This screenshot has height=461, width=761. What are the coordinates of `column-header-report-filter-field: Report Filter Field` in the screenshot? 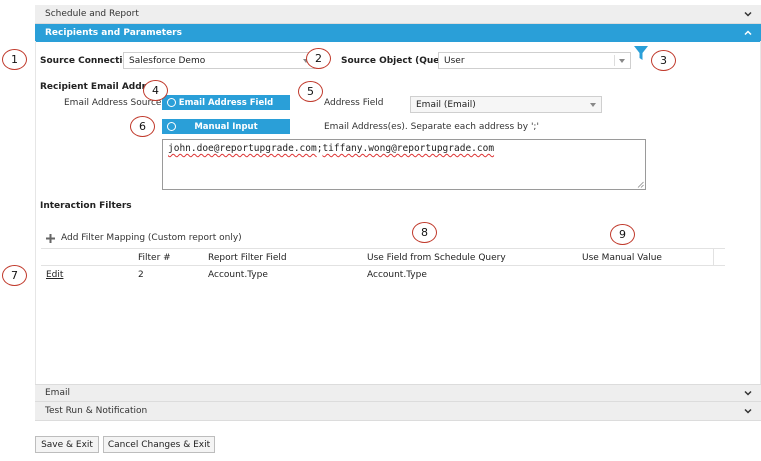 It's located at (247, 258).